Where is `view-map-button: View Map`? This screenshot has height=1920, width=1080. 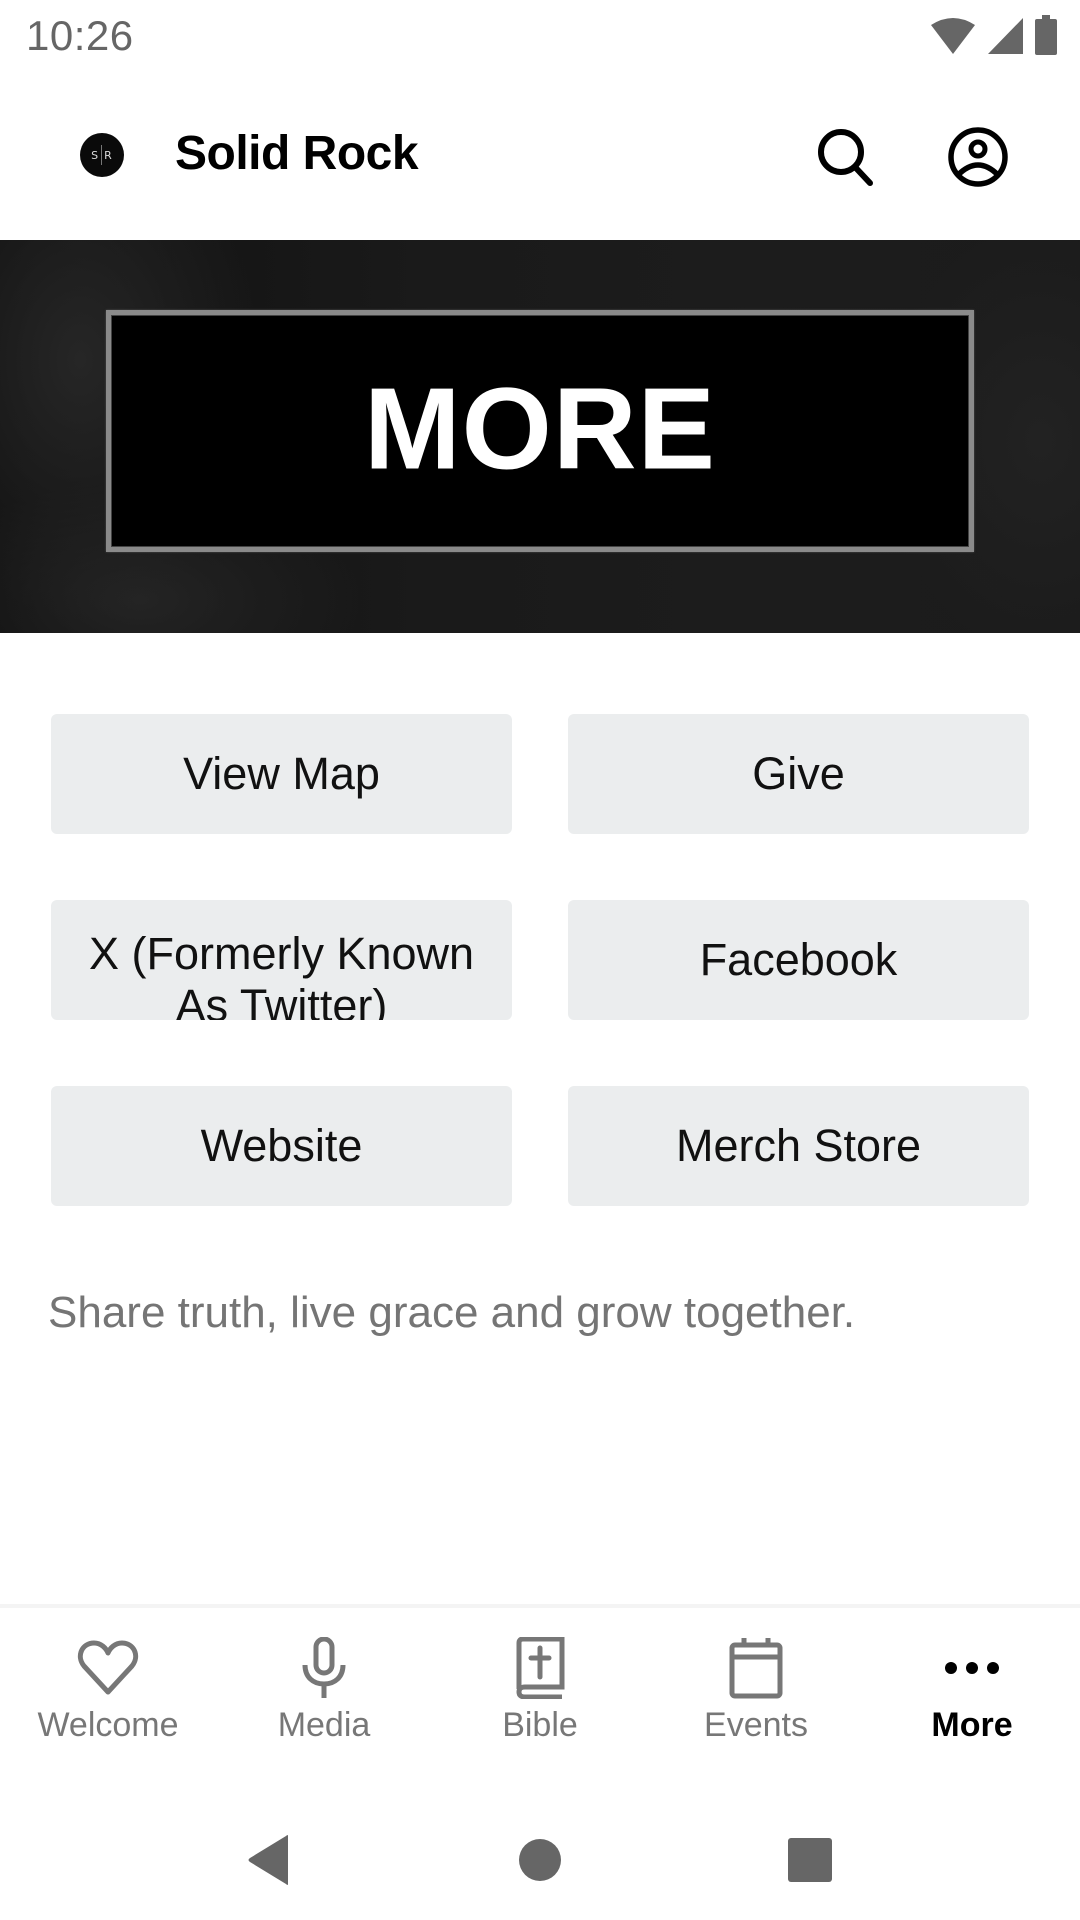
view-map-button: View Map is located at coordinates (281, 774).